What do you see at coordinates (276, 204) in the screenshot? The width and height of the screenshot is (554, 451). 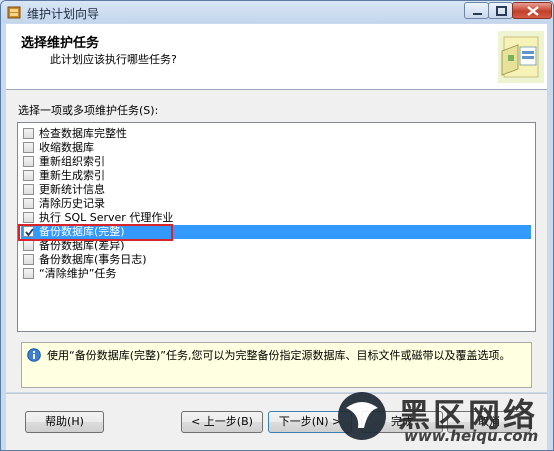 I see `task-list-item: 清除历史记录` at bounding box center [276, 204].